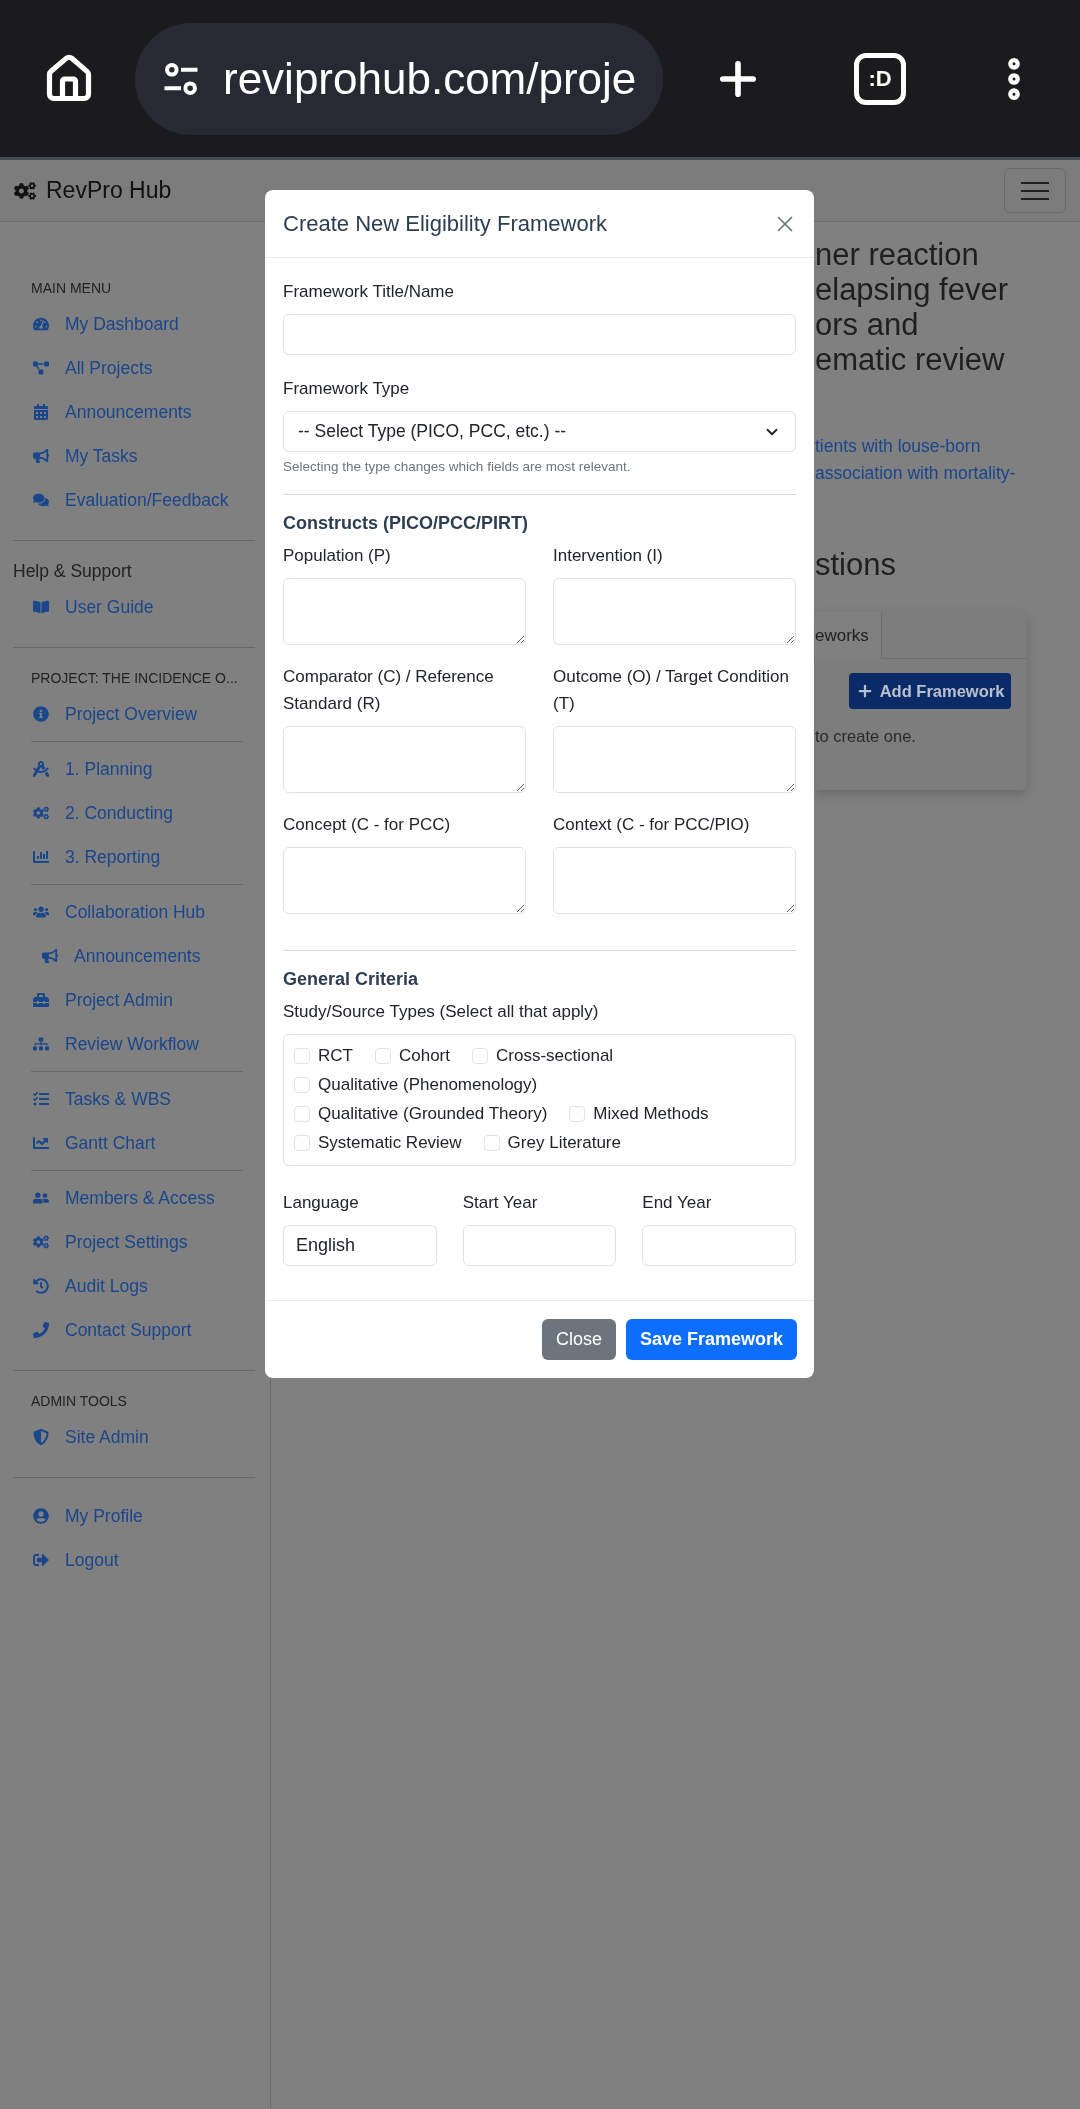 Image resolution: width=1080 pixels, height=2109 pixels. Describe the element at coordinates (578, 1339) in the screenshot. I see `close-button: Close` at that location.